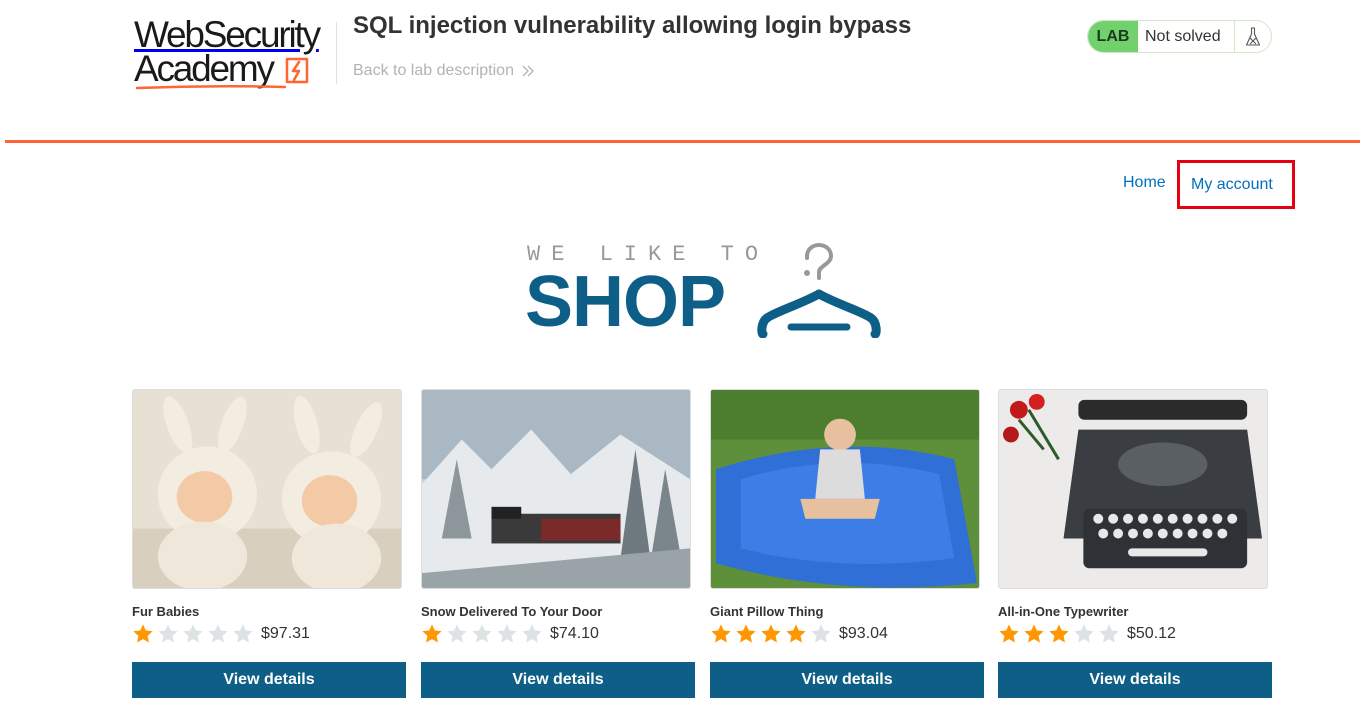 Image resolution: width=1365 pixels, height=724 pixels. I want to click on logo-underline, so click(211, 87).